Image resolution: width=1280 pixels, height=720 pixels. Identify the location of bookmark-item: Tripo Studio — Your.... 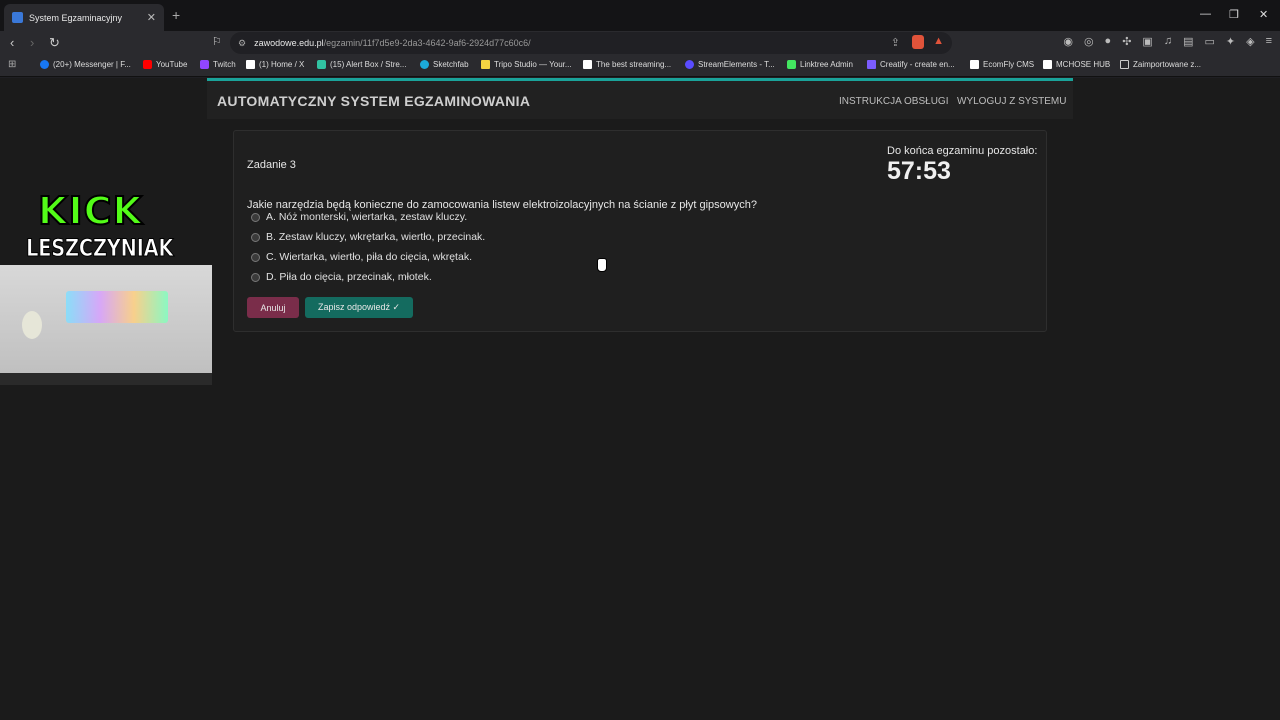
(526, 64).